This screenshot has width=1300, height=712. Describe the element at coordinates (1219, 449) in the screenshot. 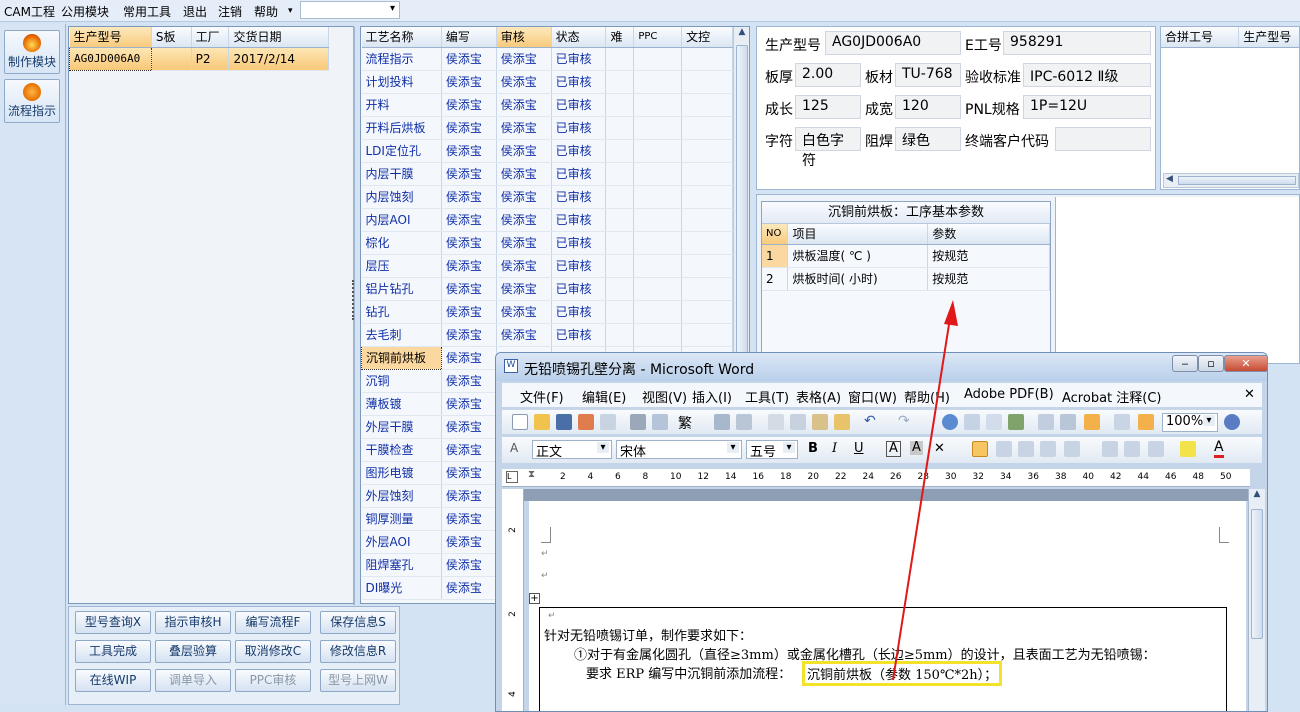

I see `font-color-icon: A` at that location.